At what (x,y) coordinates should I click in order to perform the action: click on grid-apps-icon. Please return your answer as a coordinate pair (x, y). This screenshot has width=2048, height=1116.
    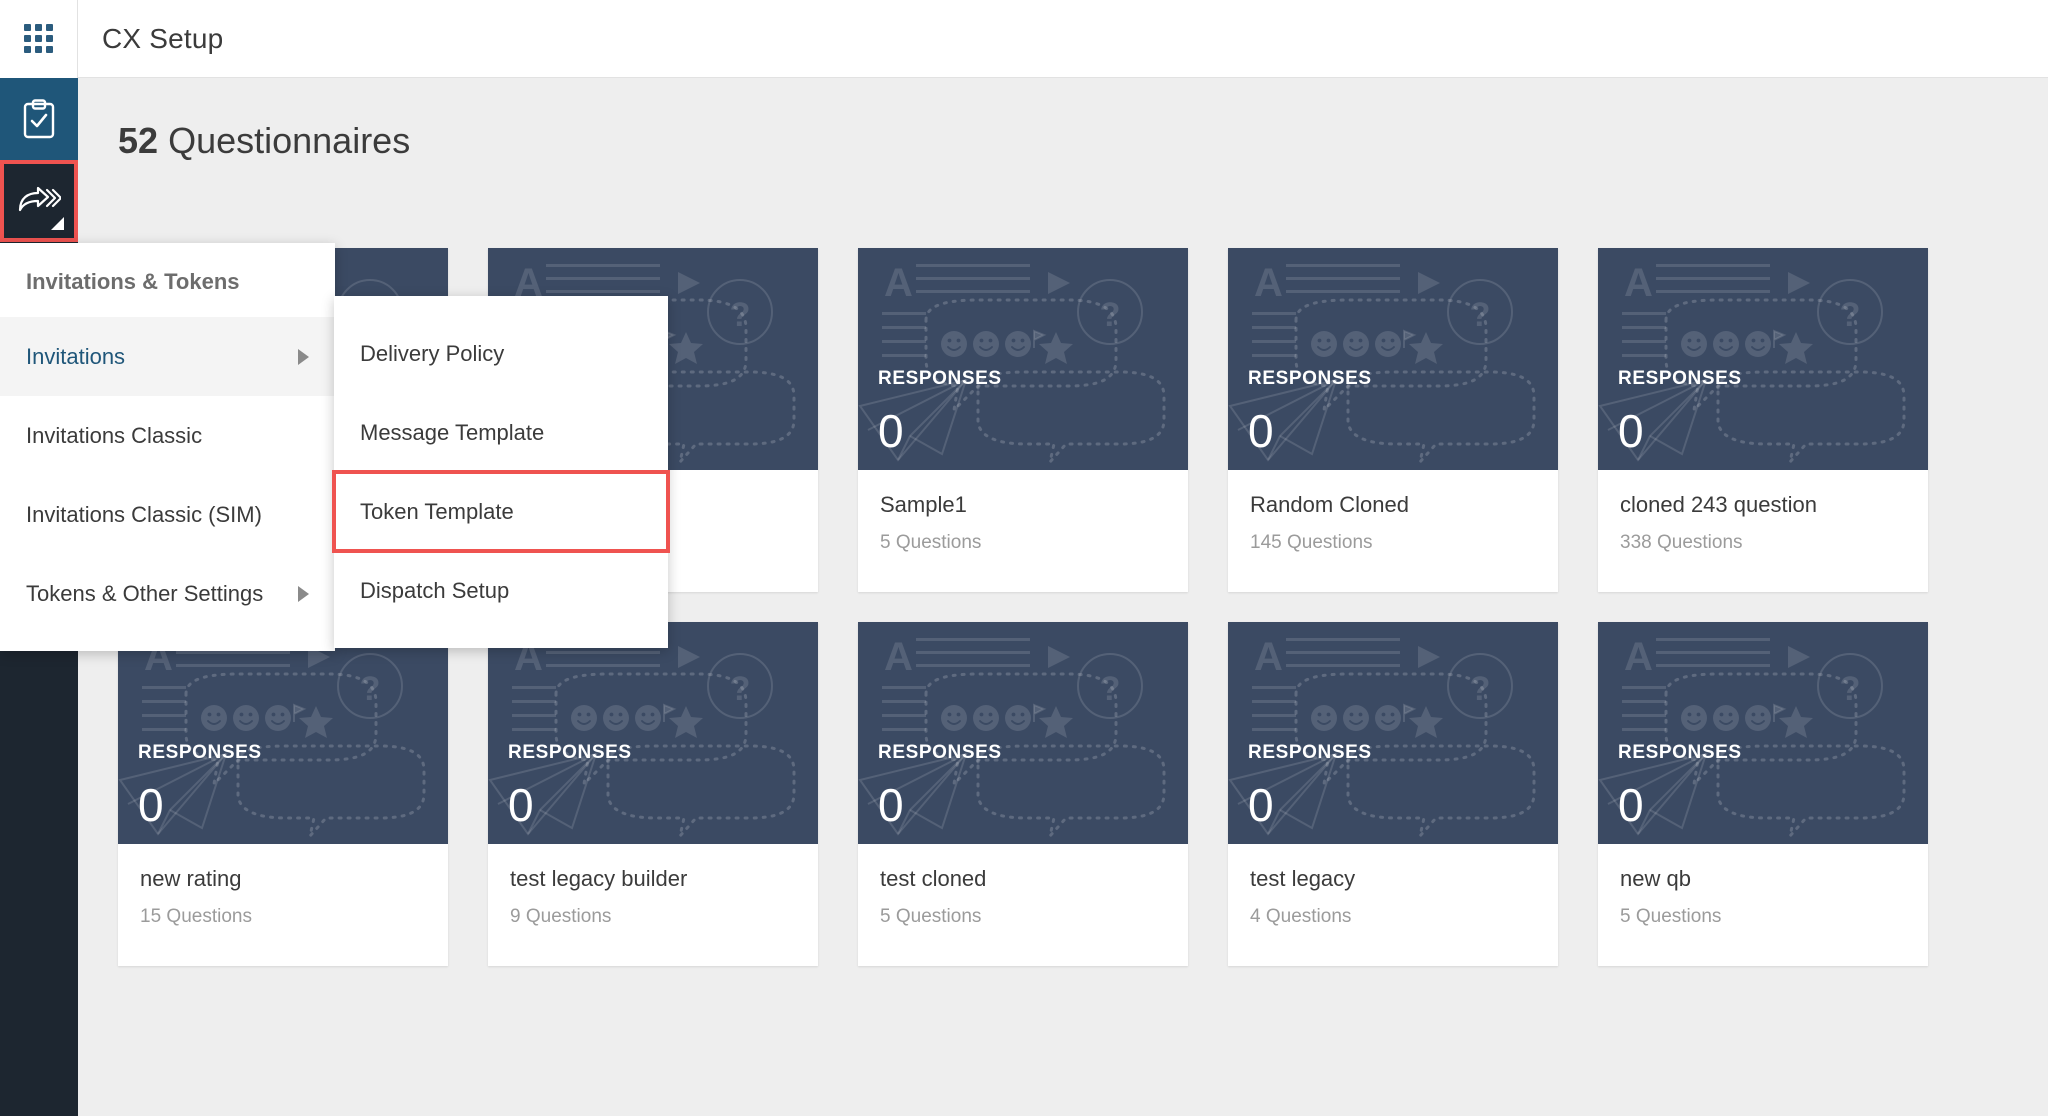
    Looking at the image, I should click on (38, 38).